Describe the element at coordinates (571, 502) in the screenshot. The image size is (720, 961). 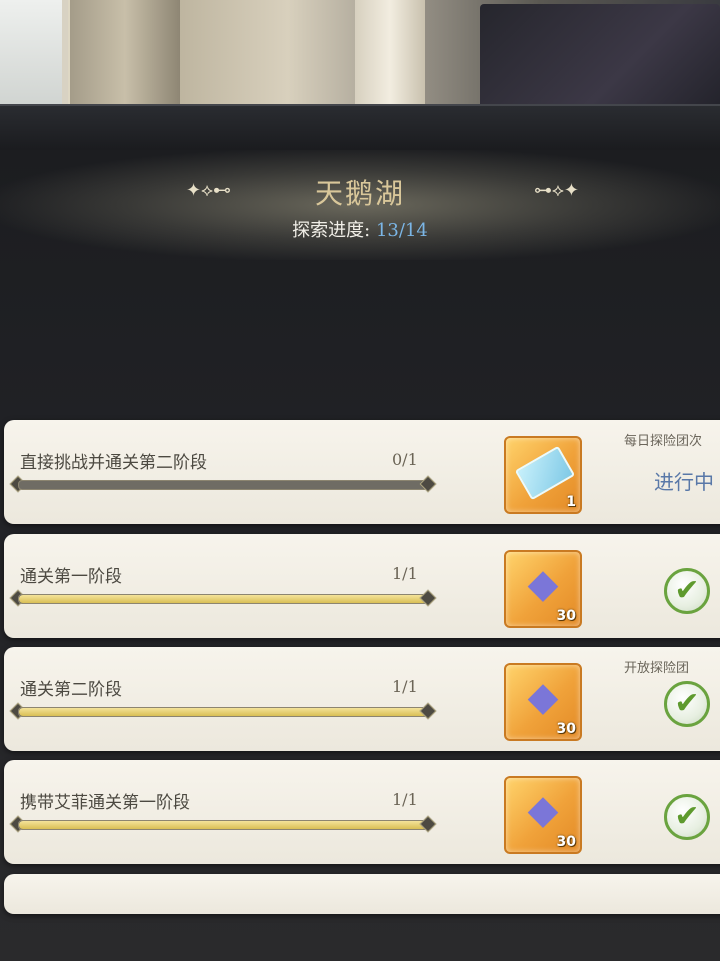
I see `reward-qty: 1` at that location.